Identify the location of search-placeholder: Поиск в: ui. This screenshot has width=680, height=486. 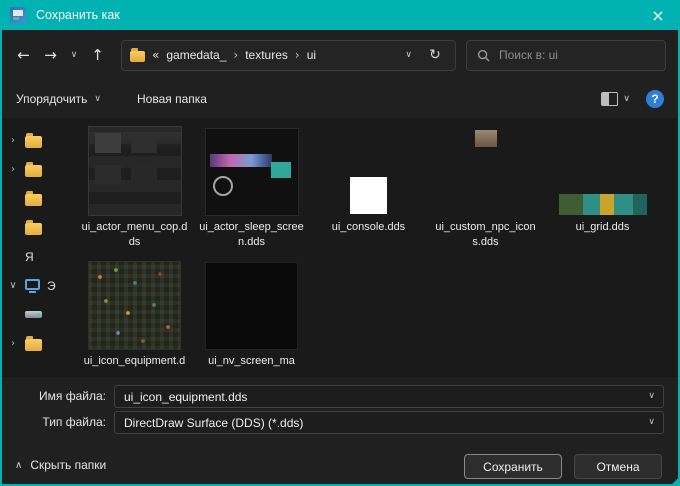
(528, 55).